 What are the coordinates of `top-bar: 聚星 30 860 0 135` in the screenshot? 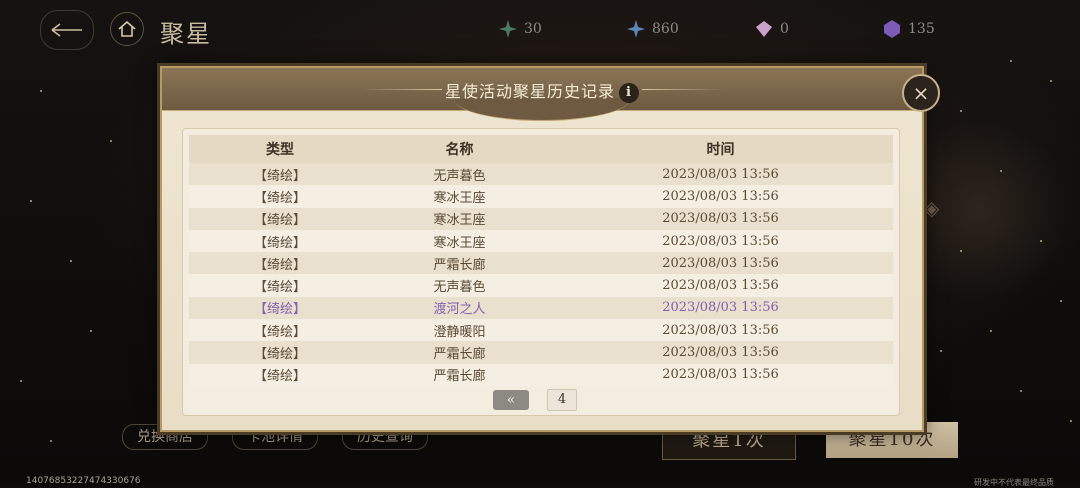 It's located at (540, 29).